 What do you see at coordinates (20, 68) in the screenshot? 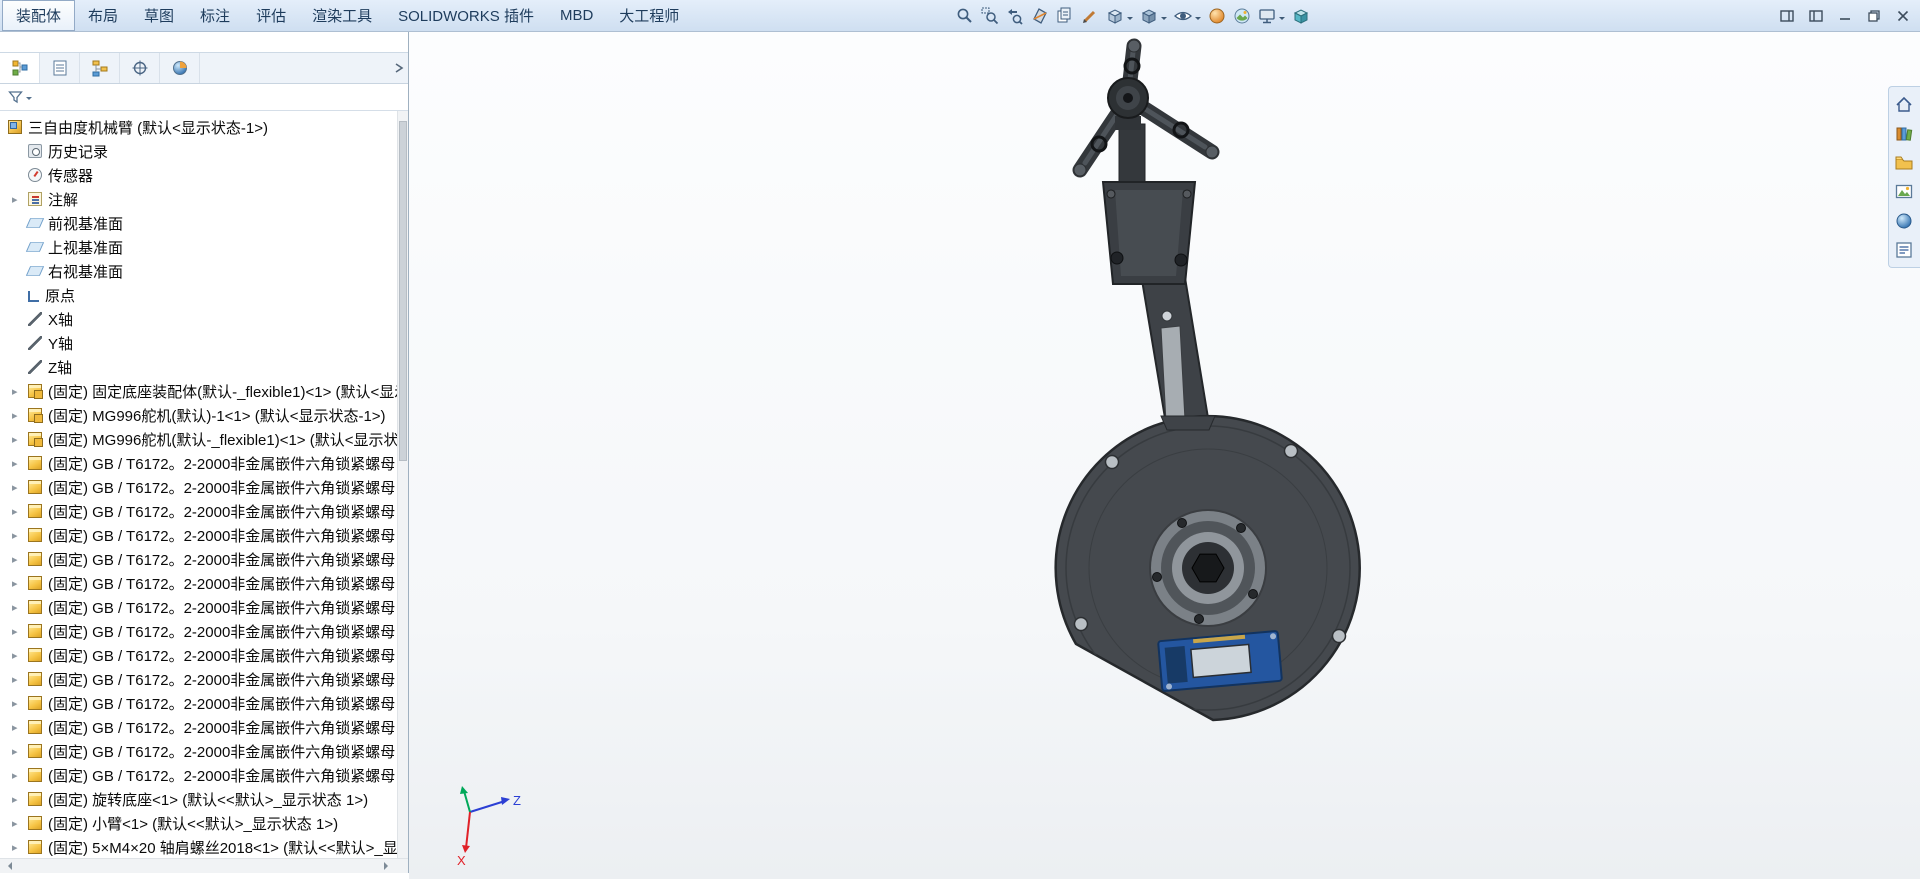
I see `featuremanager-tab` at bounding box center [20, 68].